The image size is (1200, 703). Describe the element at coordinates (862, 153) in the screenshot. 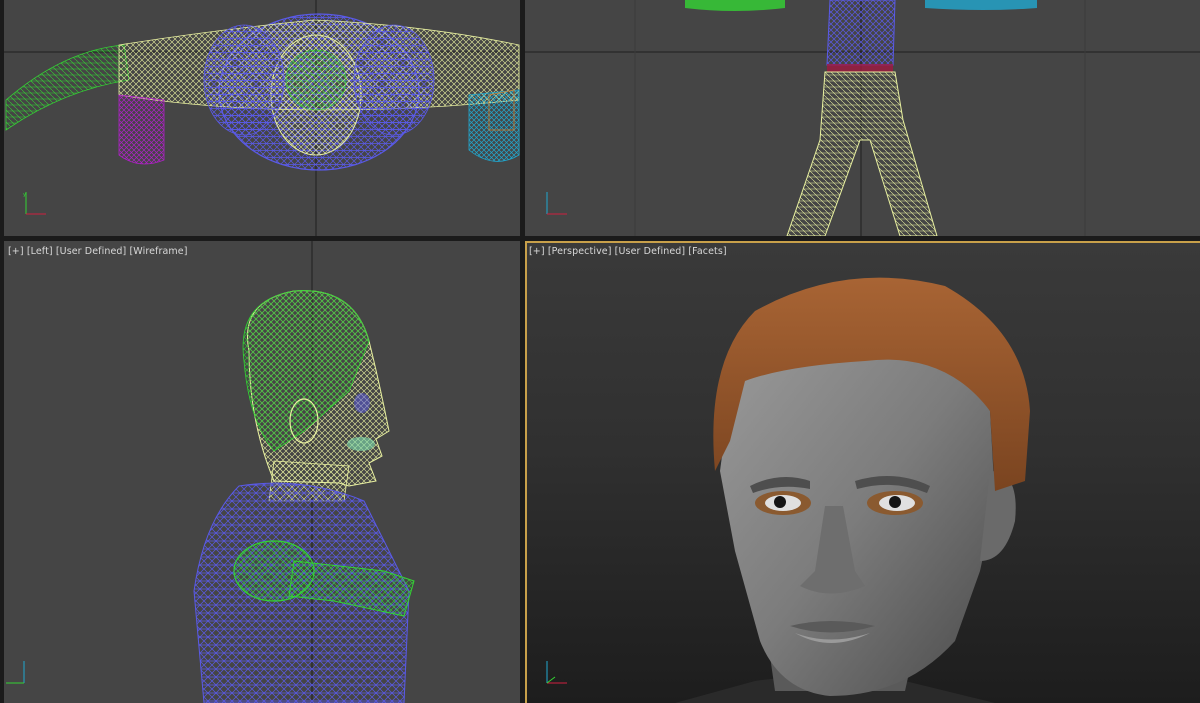

I see `legs-mesh` at that location.